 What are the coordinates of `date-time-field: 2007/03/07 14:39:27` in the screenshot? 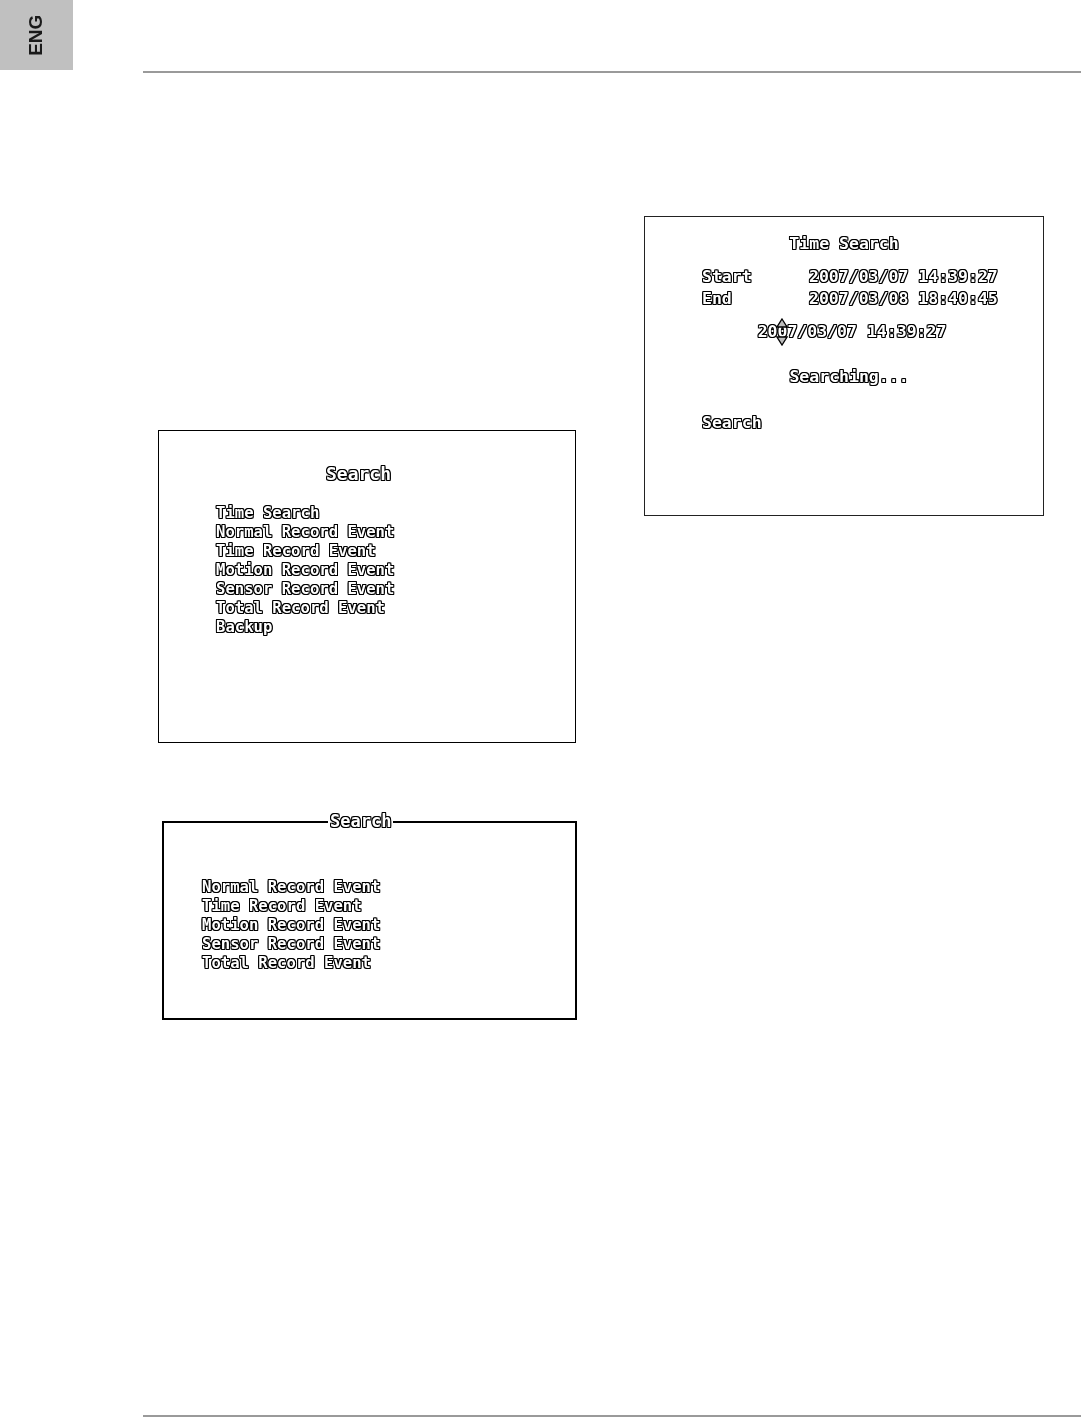 It's located at (852, 332).